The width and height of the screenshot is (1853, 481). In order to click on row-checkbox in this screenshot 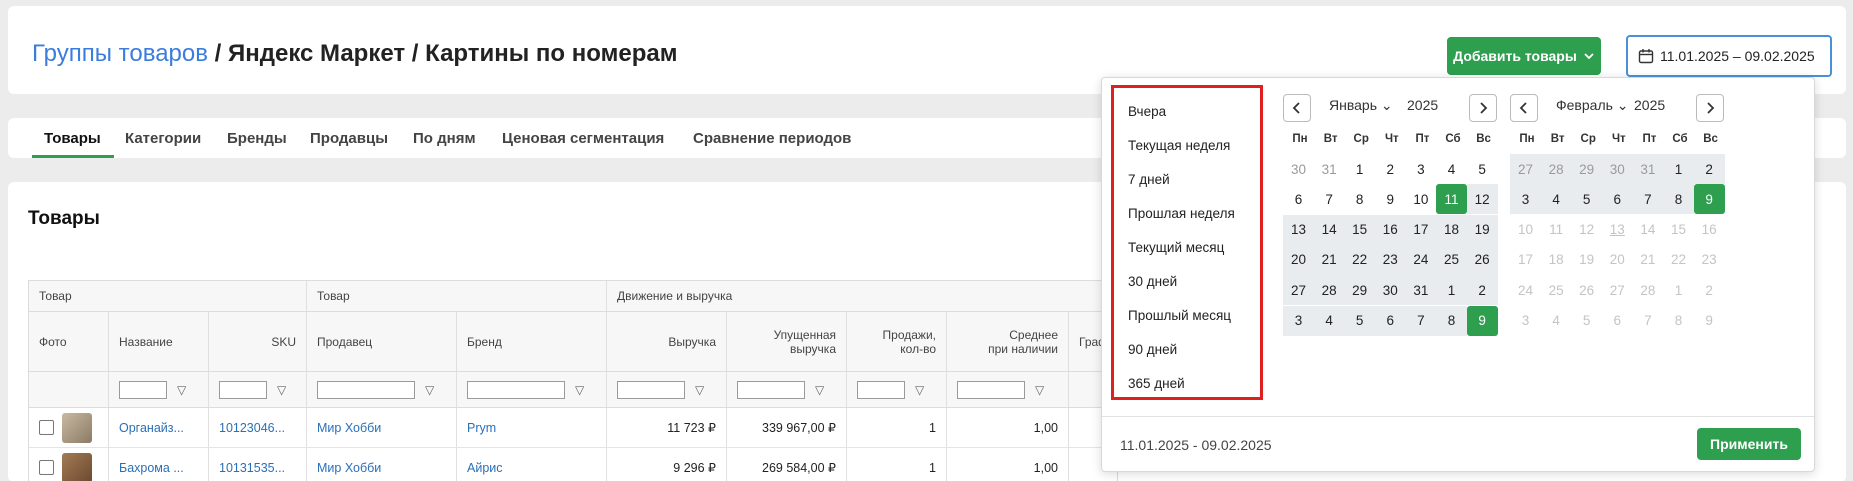, I will do `click(46, 427)`.